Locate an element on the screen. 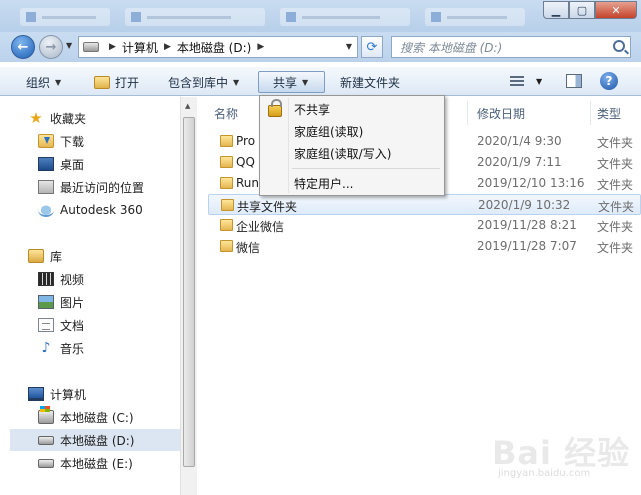 The width and height of the screenshot is (641, 495). sidebar-item-label: 最近访问的位置 is located at coordinates (102, 187).